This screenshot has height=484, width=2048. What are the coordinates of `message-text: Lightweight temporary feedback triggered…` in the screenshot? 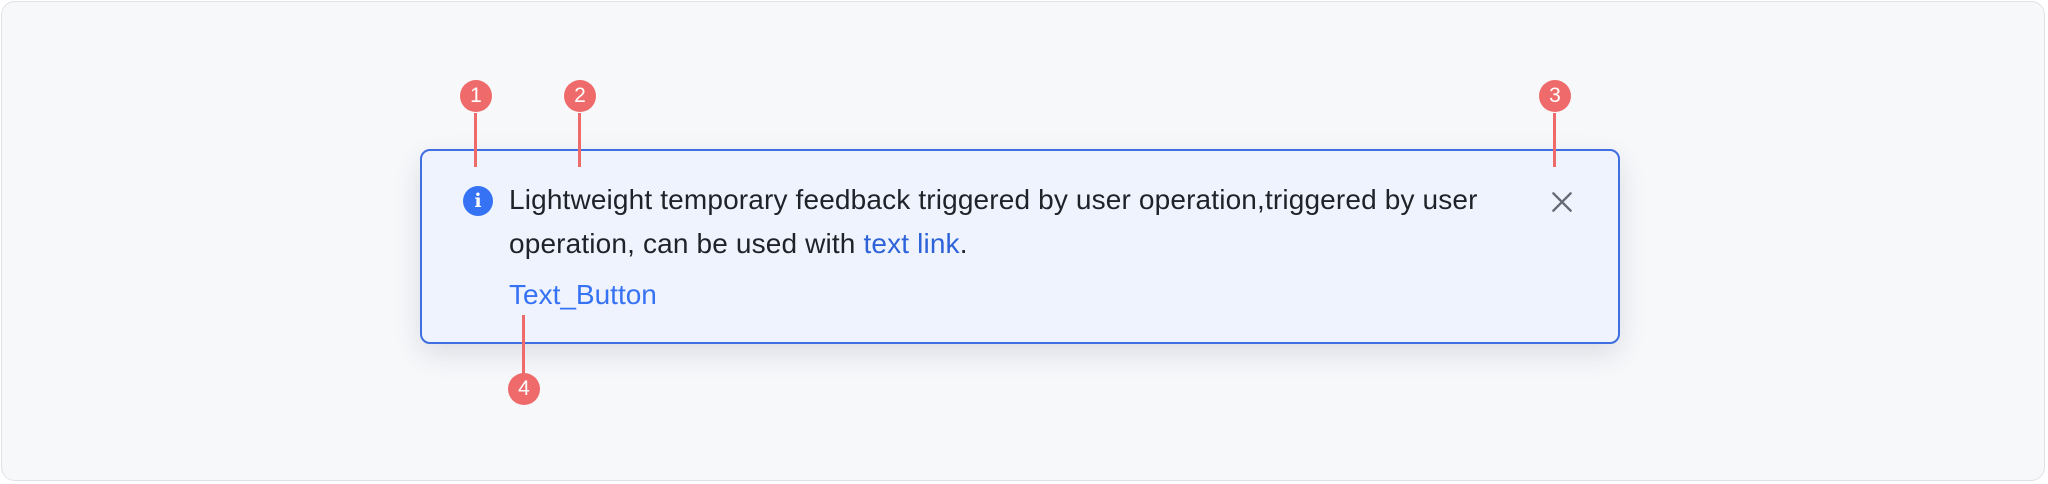 It's located at (993, 221).